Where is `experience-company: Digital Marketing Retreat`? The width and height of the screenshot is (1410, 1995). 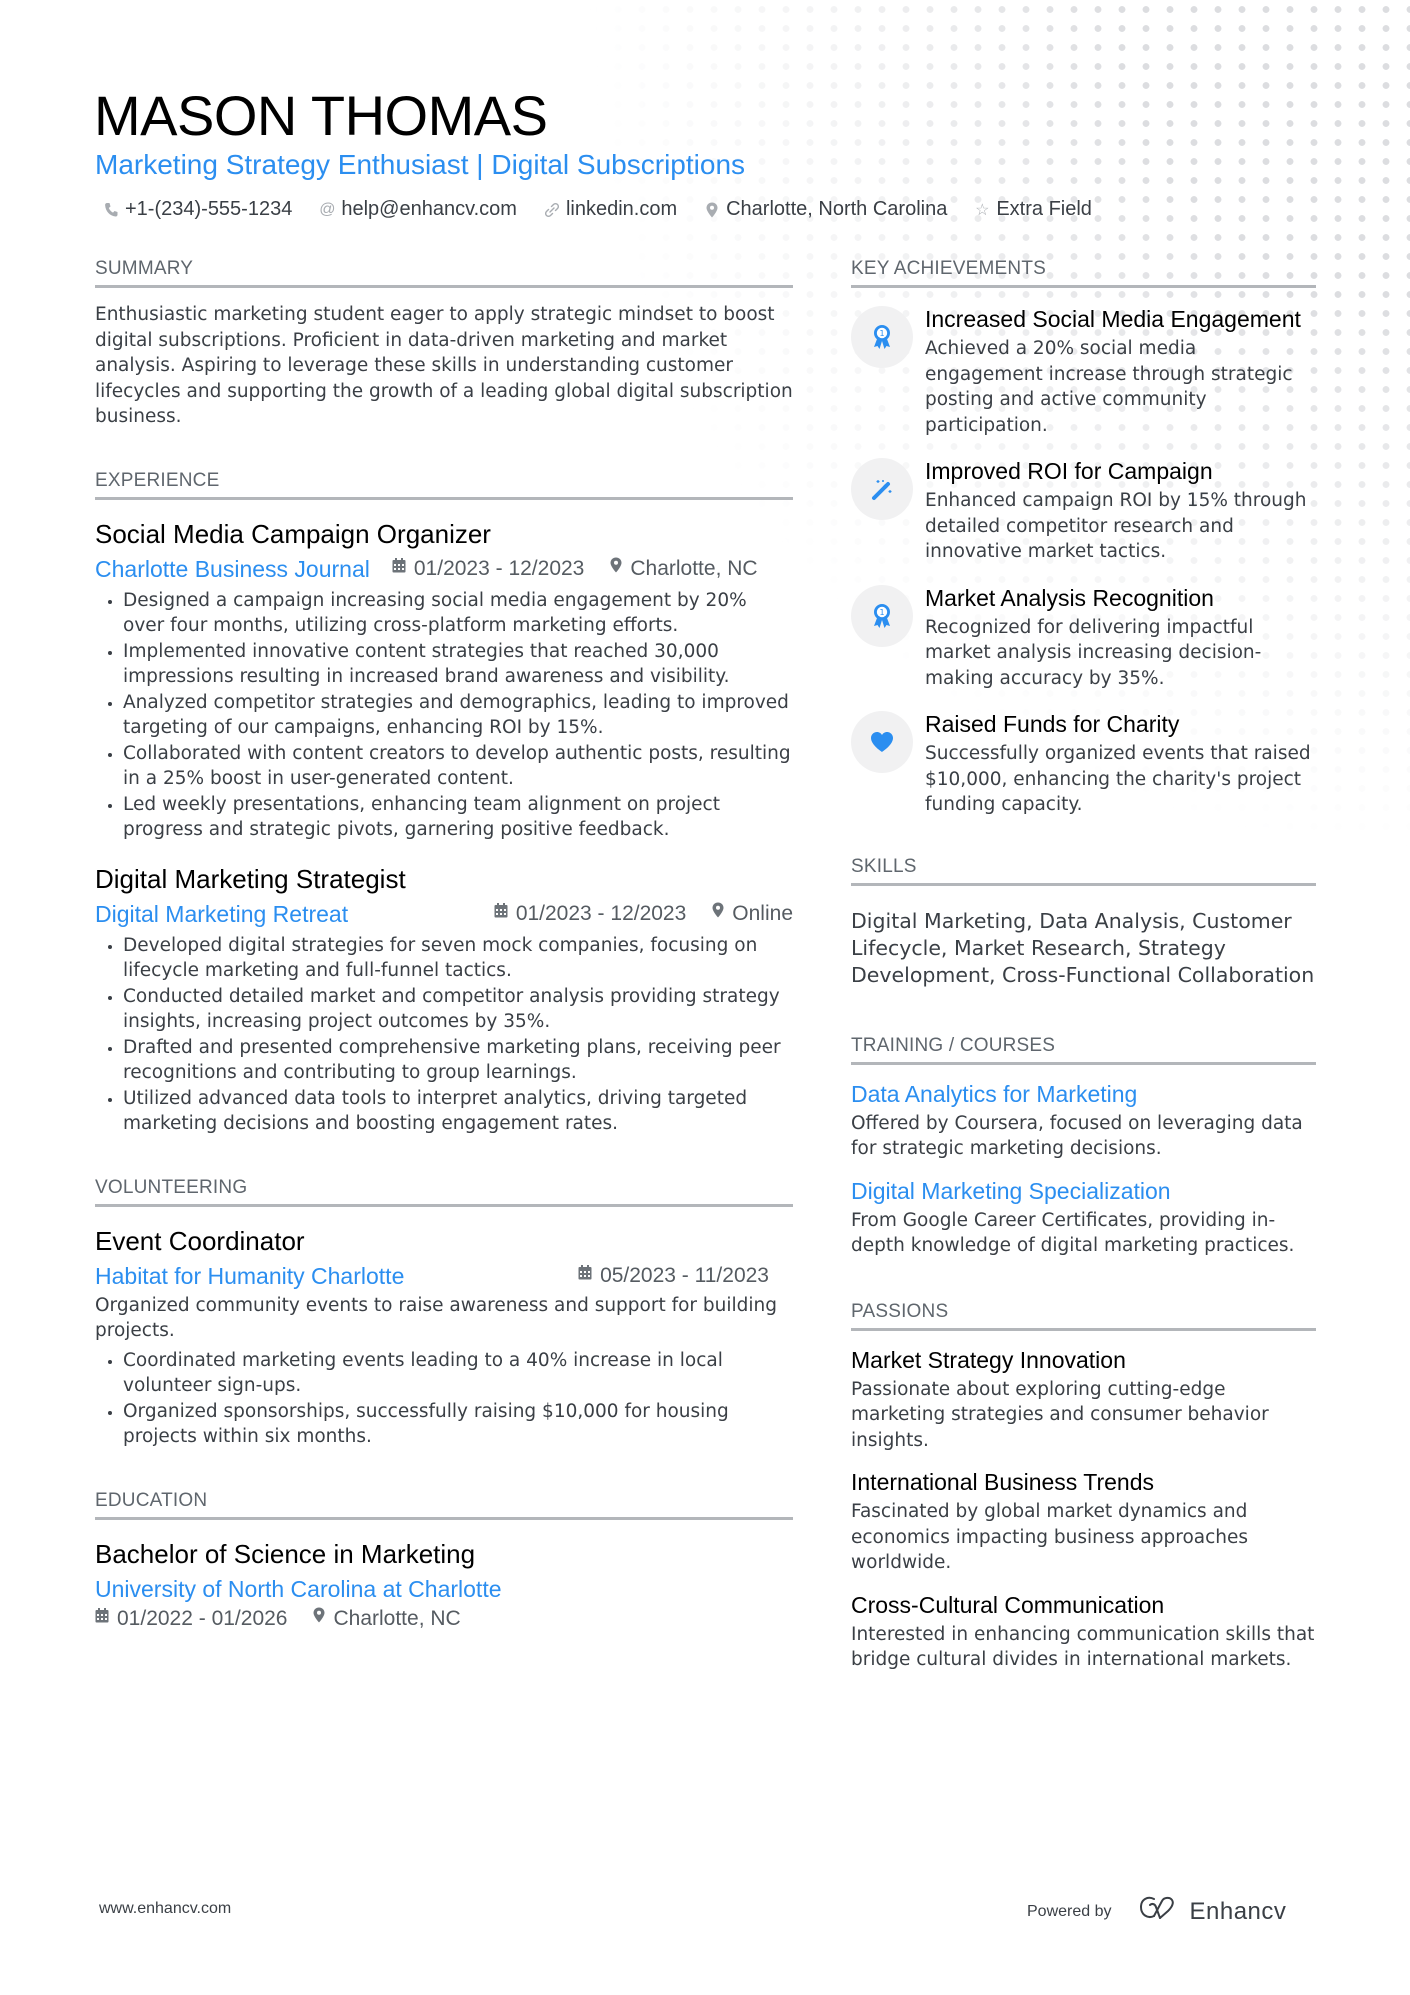 experience-company: Digital Marketing Retreat is located at coordinates (221, 914).